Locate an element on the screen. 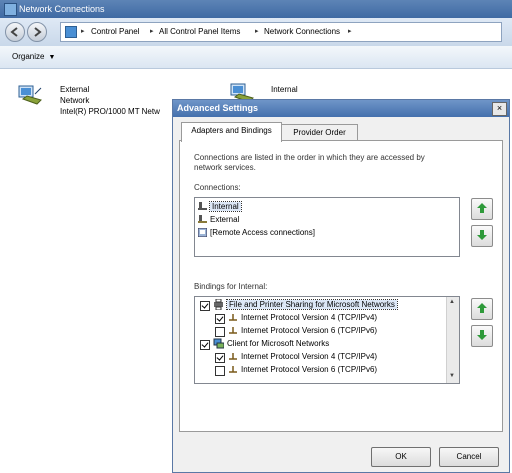 The width and height of the screenshot is (512, 473). chevron-down-icon: ▼ is located at coordinates (52, 57).